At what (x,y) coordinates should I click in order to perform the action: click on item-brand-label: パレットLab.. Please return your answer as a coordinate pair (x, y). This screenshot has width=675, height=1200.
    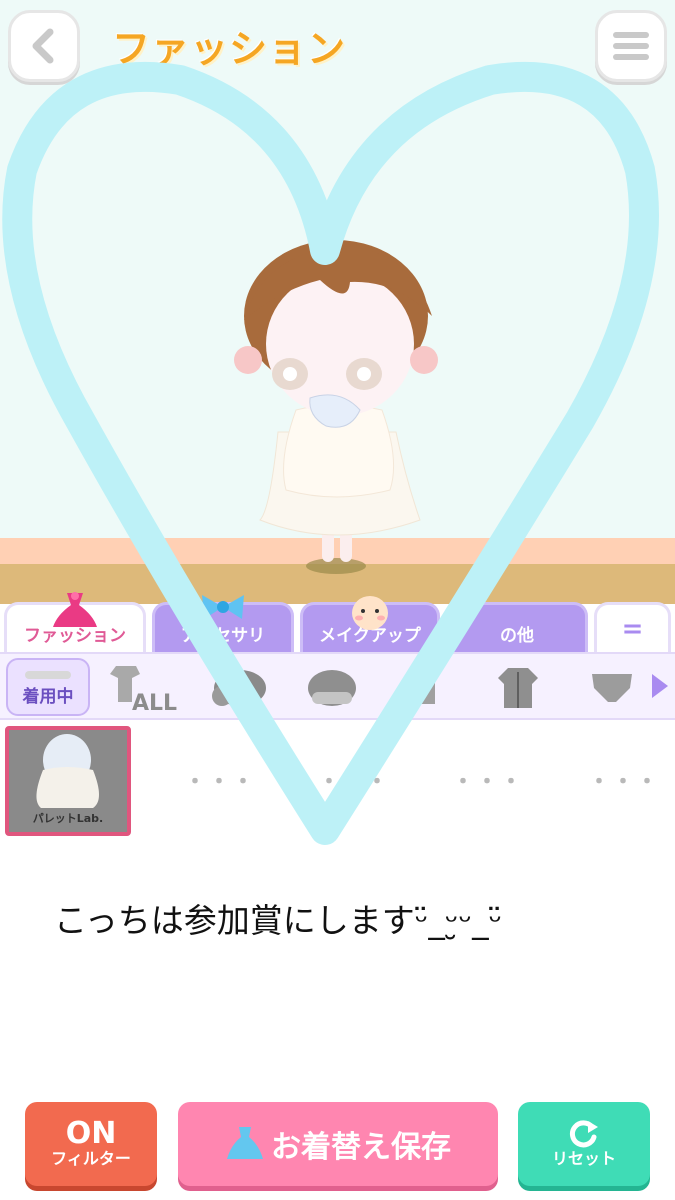
    Looking at the image, I should click on (68, 818).